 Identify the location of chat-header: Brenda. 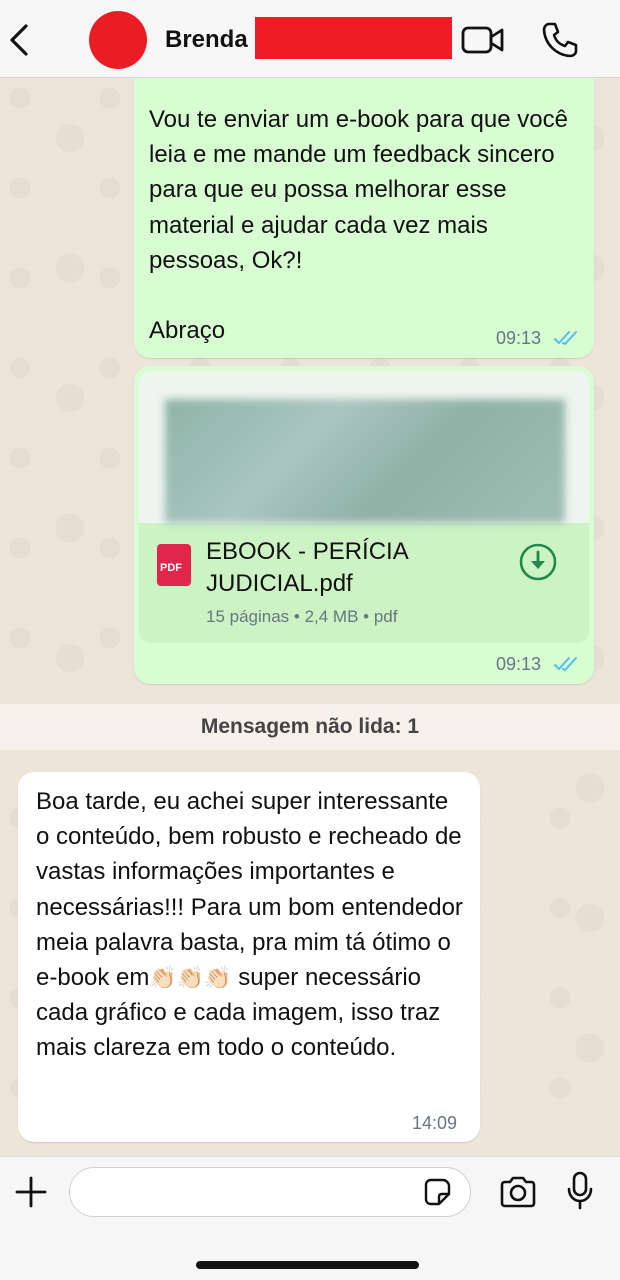
(310, 39).